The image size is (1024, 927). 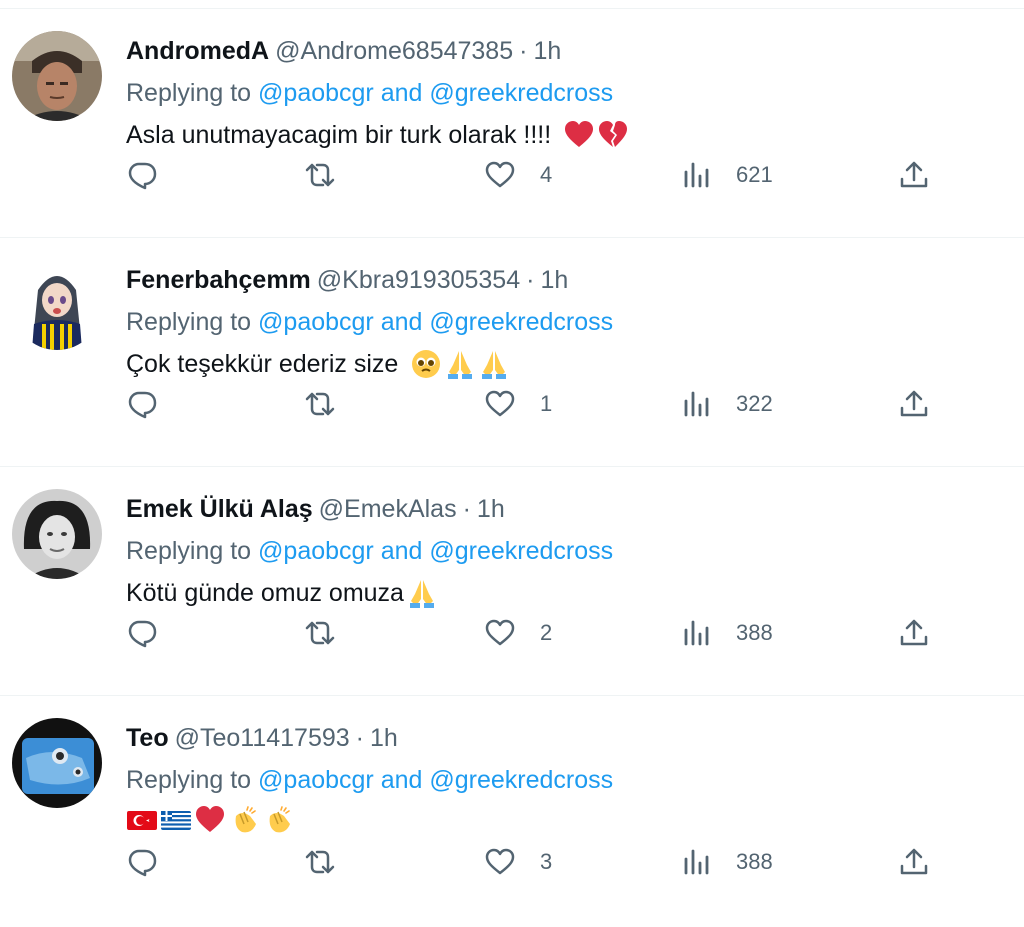 I want to click on like-count: 2, so click(x=546, y=632).